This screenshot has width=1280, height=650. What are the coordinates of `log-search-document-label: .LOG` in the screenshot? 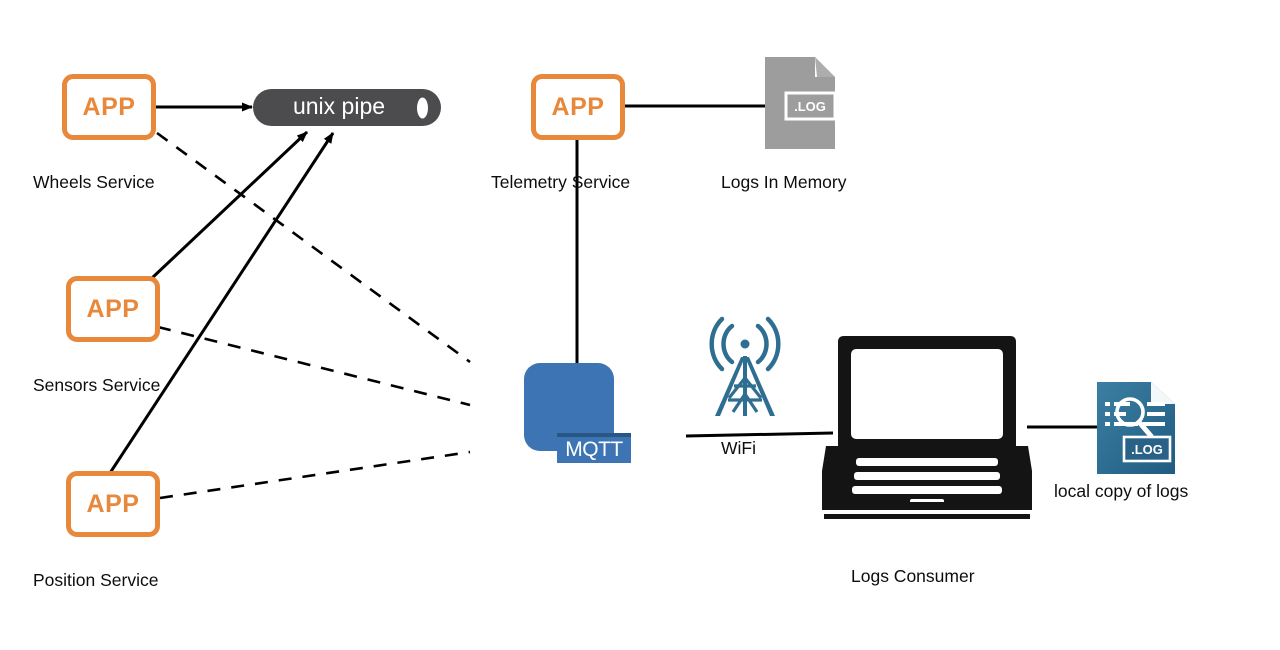 It's located at (1147, 449).